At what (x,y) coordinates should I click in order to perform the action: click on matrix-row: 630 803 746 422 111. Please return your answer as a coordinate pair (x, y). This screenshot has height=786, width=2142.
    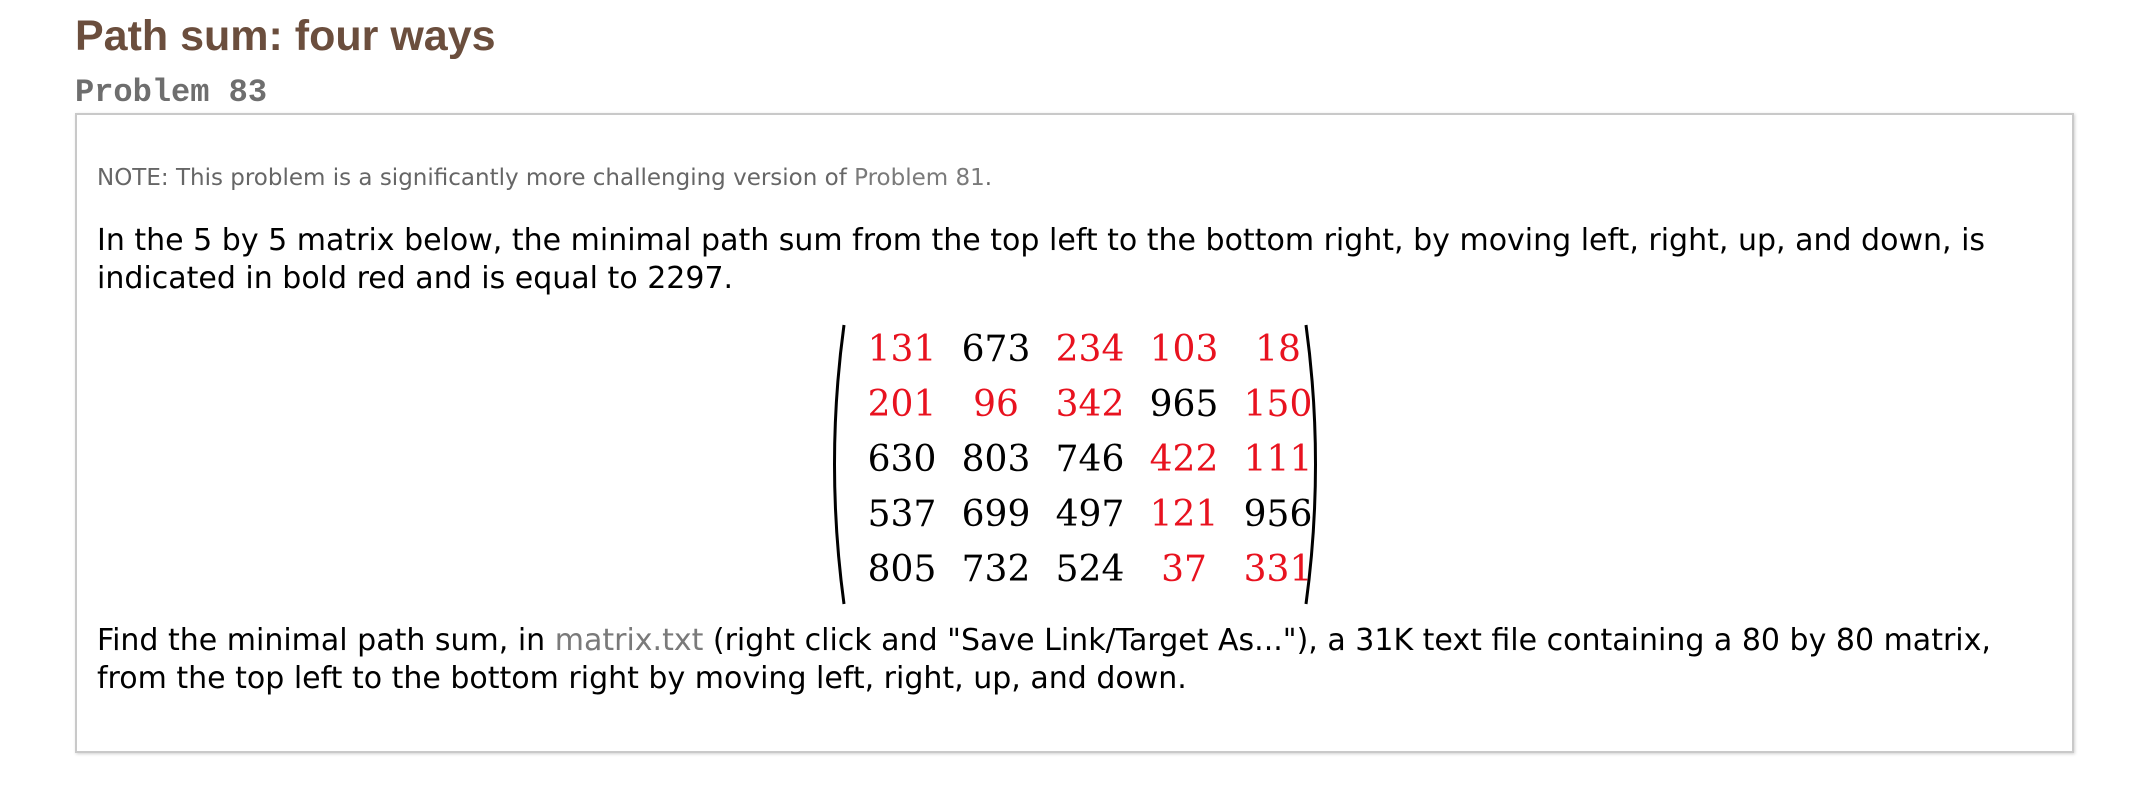
    Looking at the image, I should click on (1090, 459).